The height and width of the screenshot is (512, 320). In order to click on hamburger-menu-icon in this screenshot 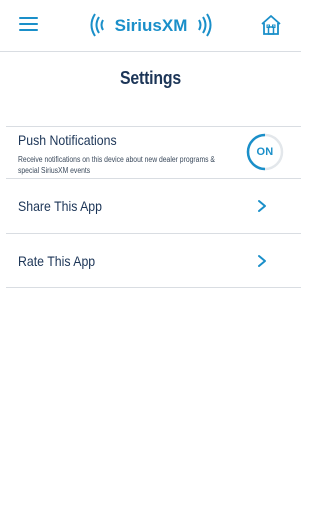, I will do `click(28, 18)`.